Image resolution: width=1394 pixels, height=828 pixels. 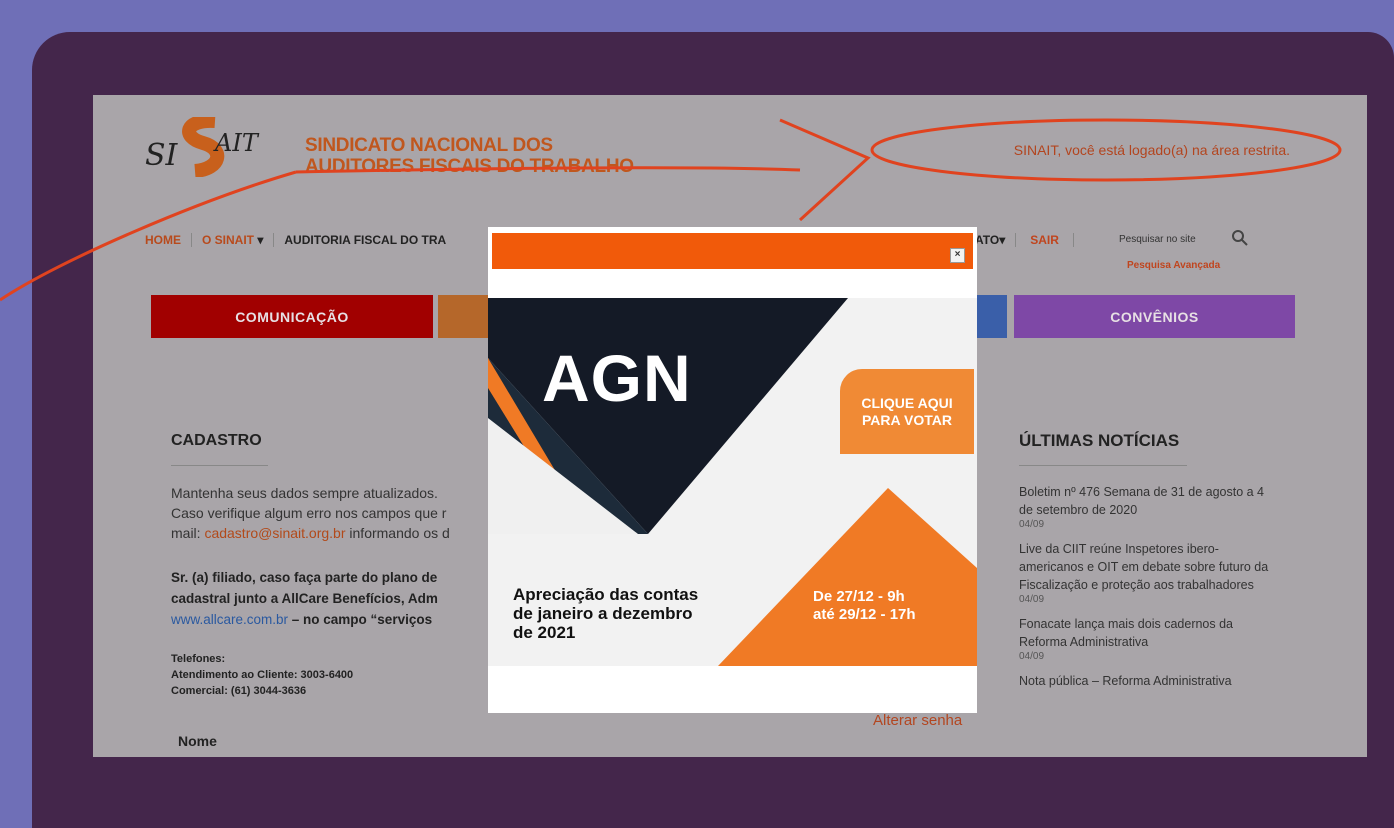 I want to click on banner-dates: De 27/12 - 9h até 29/12 - 17h, so click(x=864, y=605).